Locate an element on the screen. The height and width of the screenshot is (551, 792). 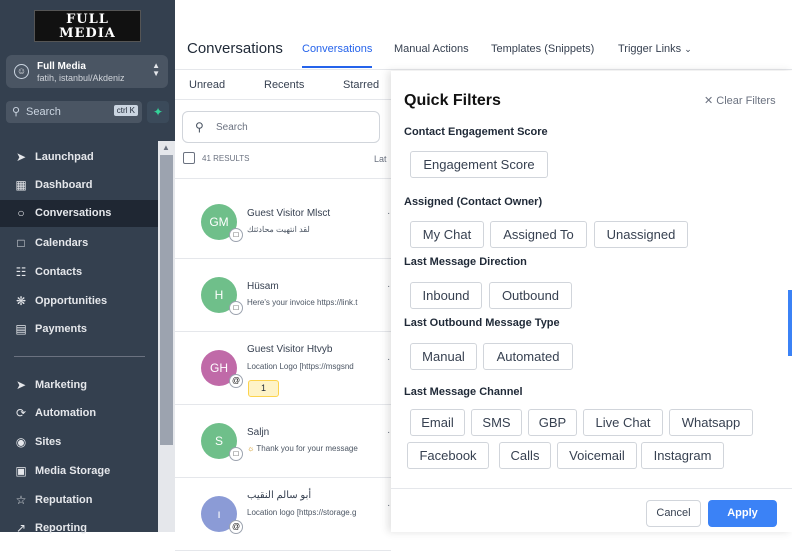
sidebar-item-conversations: ○ Conversations is located at coordinates (79, 213).